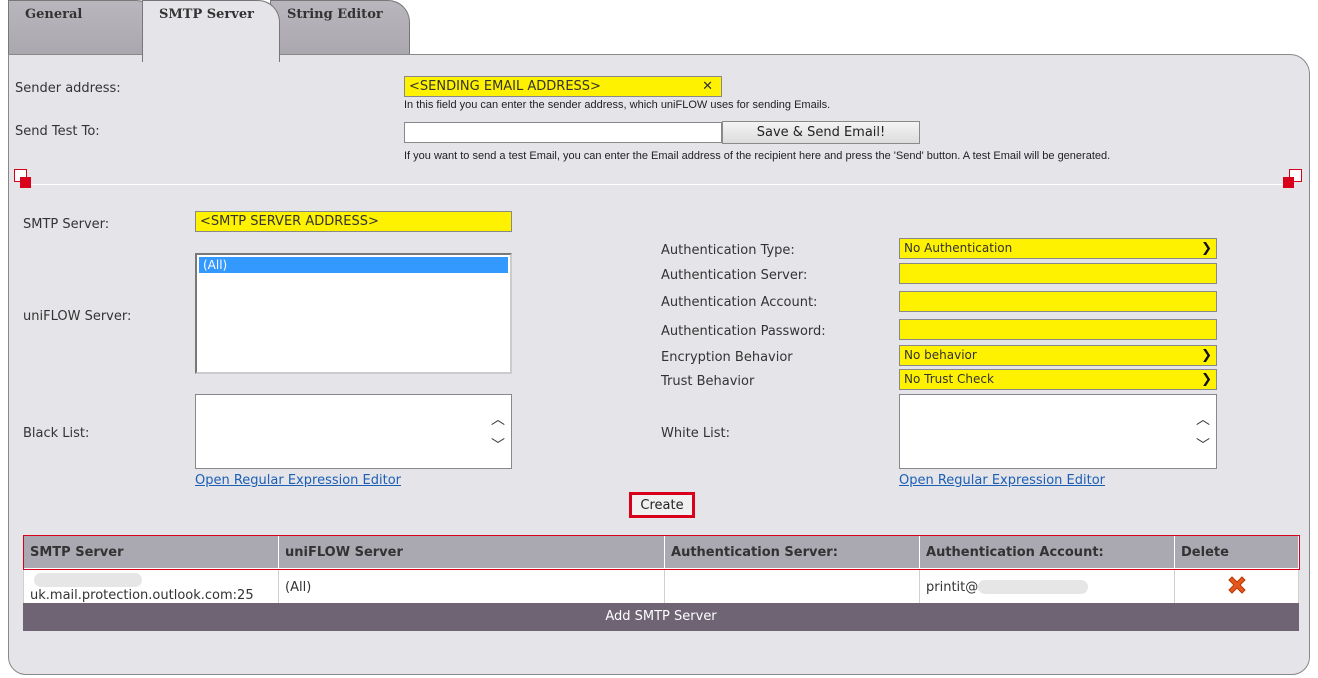  I want to click on black-list-textarea: ︿ ﹀, so click(353, 431).